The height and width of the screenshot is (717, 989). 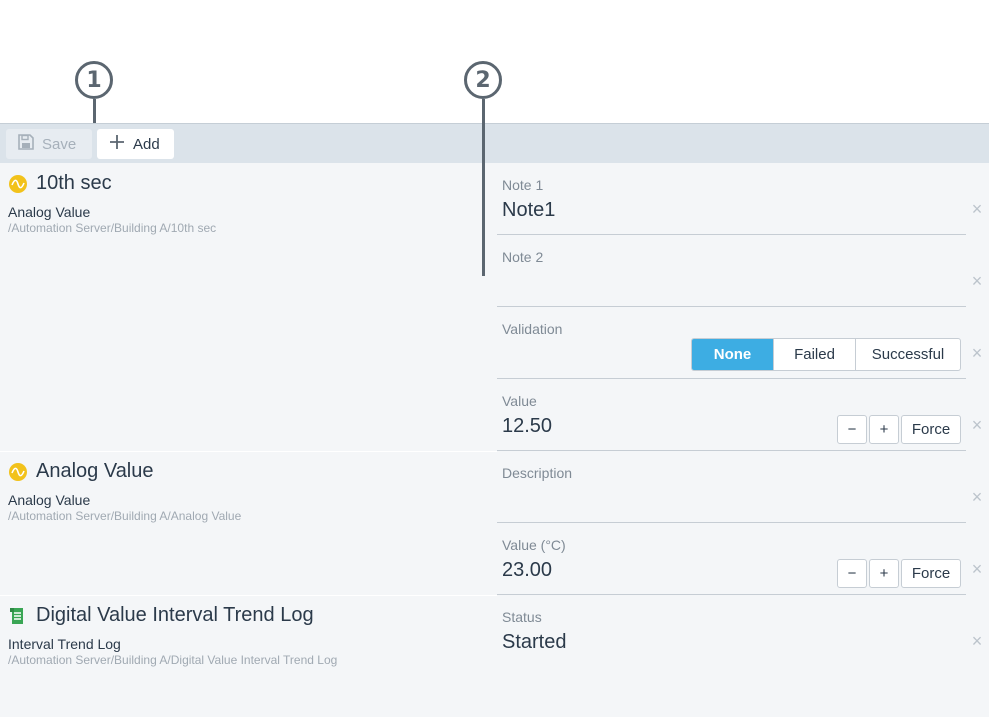 I want to click on add-button-label: Add, so click(x=146, y=144).